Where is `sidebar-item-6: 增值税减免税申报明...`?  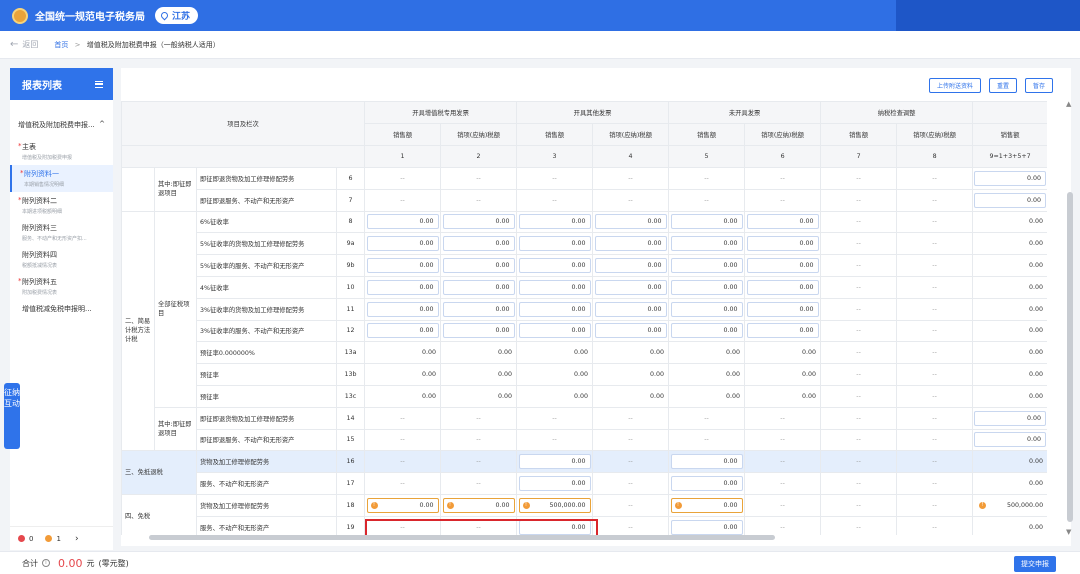
sidebar-item-6: 增值税减免税申报明... is located at coordinates (61, 309).